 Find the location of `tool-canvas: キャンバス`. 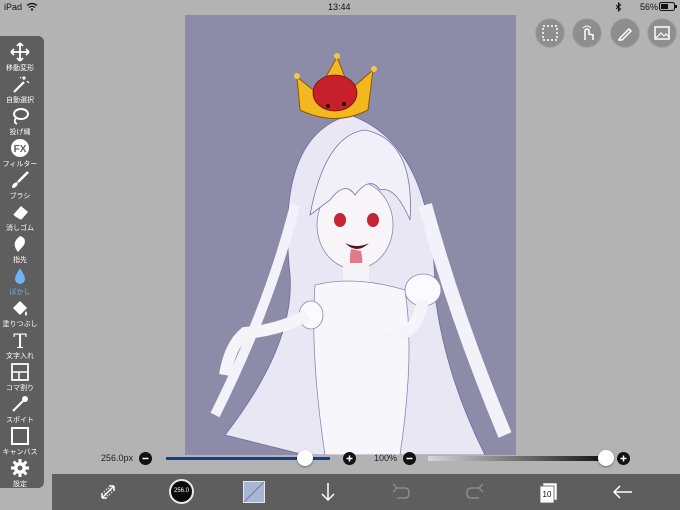

tool-canvas: キャンバス is located at coordinates (20, 440).